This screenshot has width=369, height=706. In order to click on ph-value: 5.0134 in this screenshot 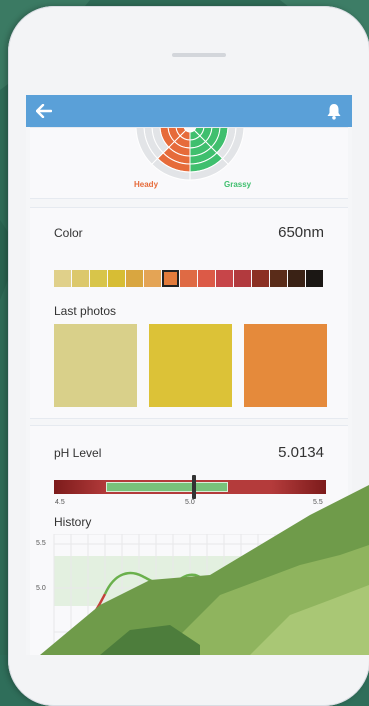, I will do `click(301, 452)`.